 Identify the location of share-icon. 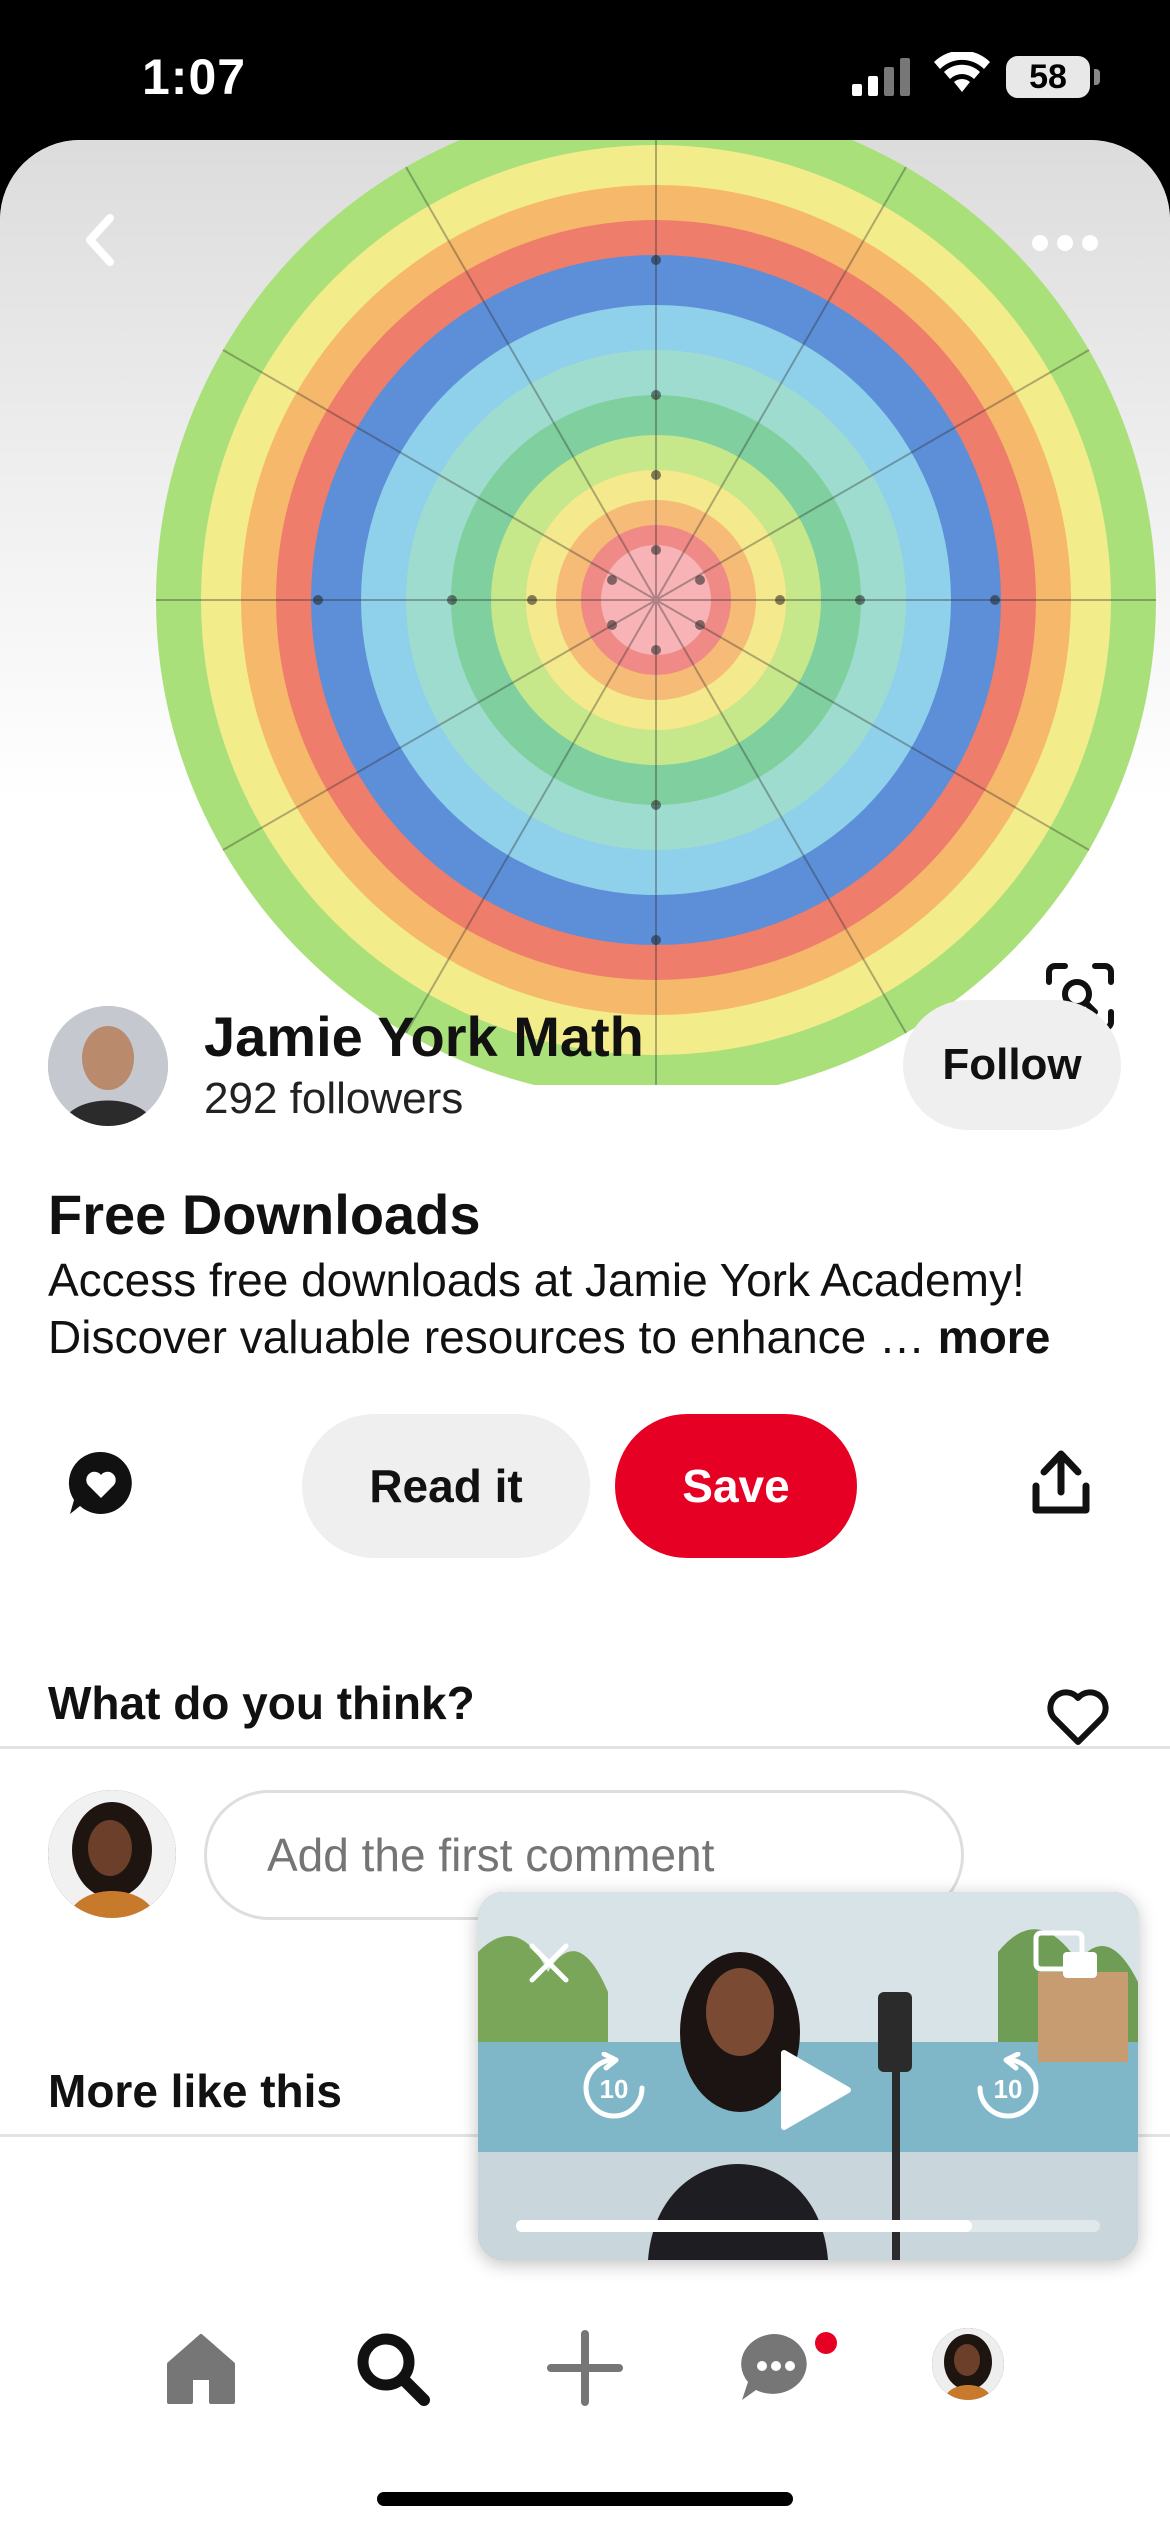
(1061, 1483).